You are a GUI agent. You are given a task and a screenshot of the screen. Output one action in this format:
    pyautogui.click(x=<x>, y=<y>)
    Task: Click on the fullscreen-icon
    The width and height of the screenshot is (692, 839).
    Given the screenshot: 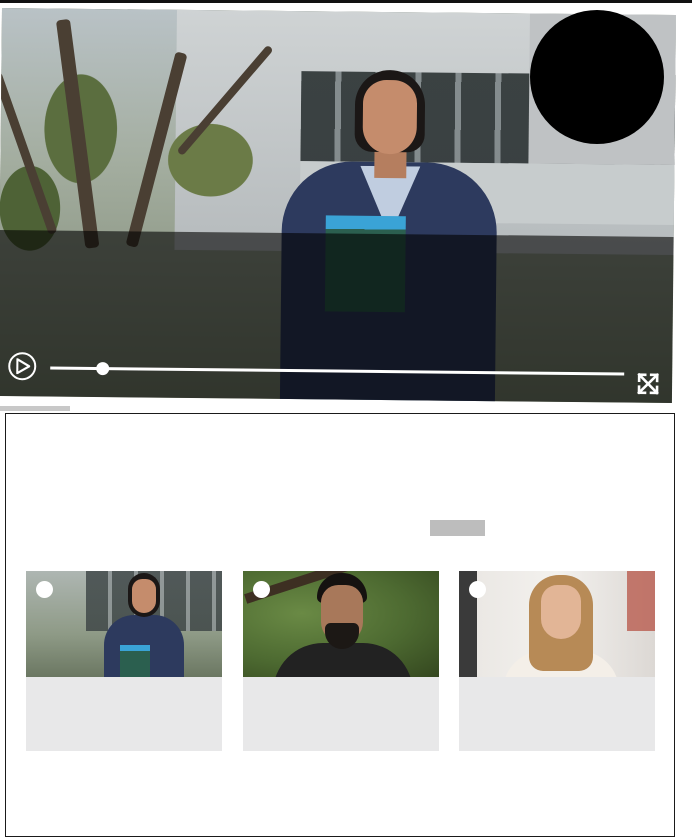 What is the action you would take?
    pyautogui.click(x=648, y=383)
    